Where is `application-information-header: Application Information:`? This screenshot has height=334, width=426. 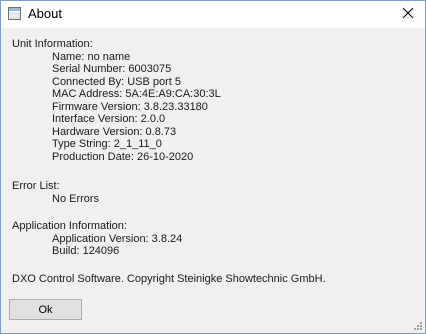
application-information-header: Application Information: is located at coordinates (69, 226).